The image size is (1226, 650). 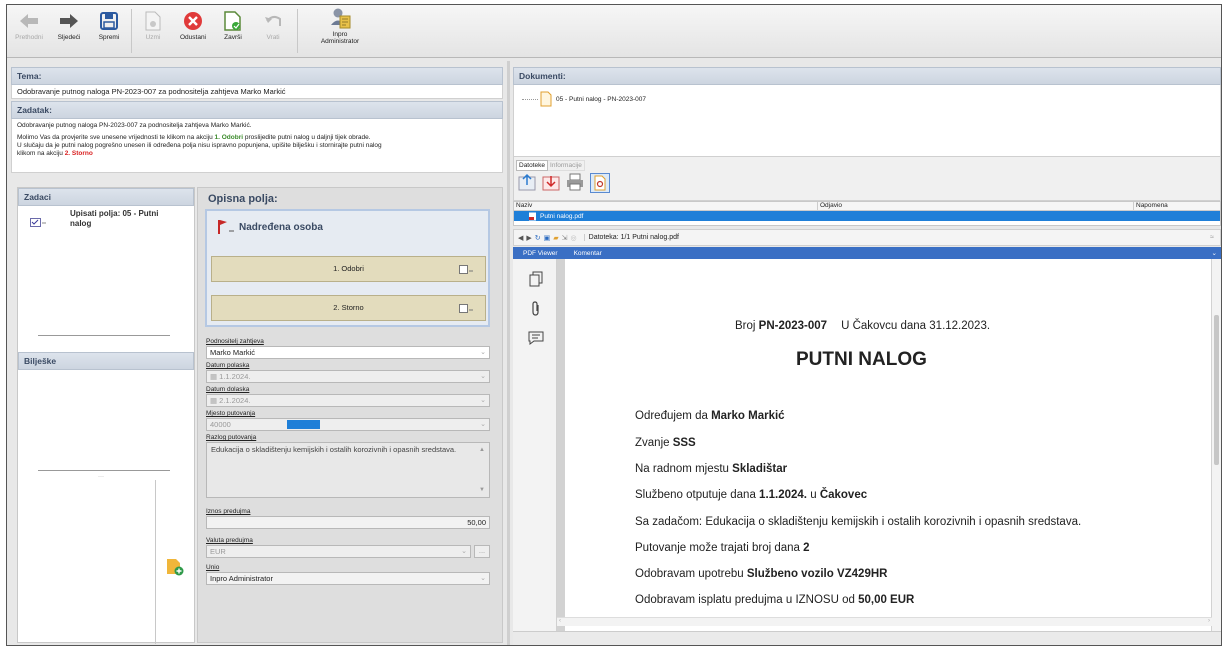 I want to click on odobri-button: 1. Odobri, so click(x=348, y=269).